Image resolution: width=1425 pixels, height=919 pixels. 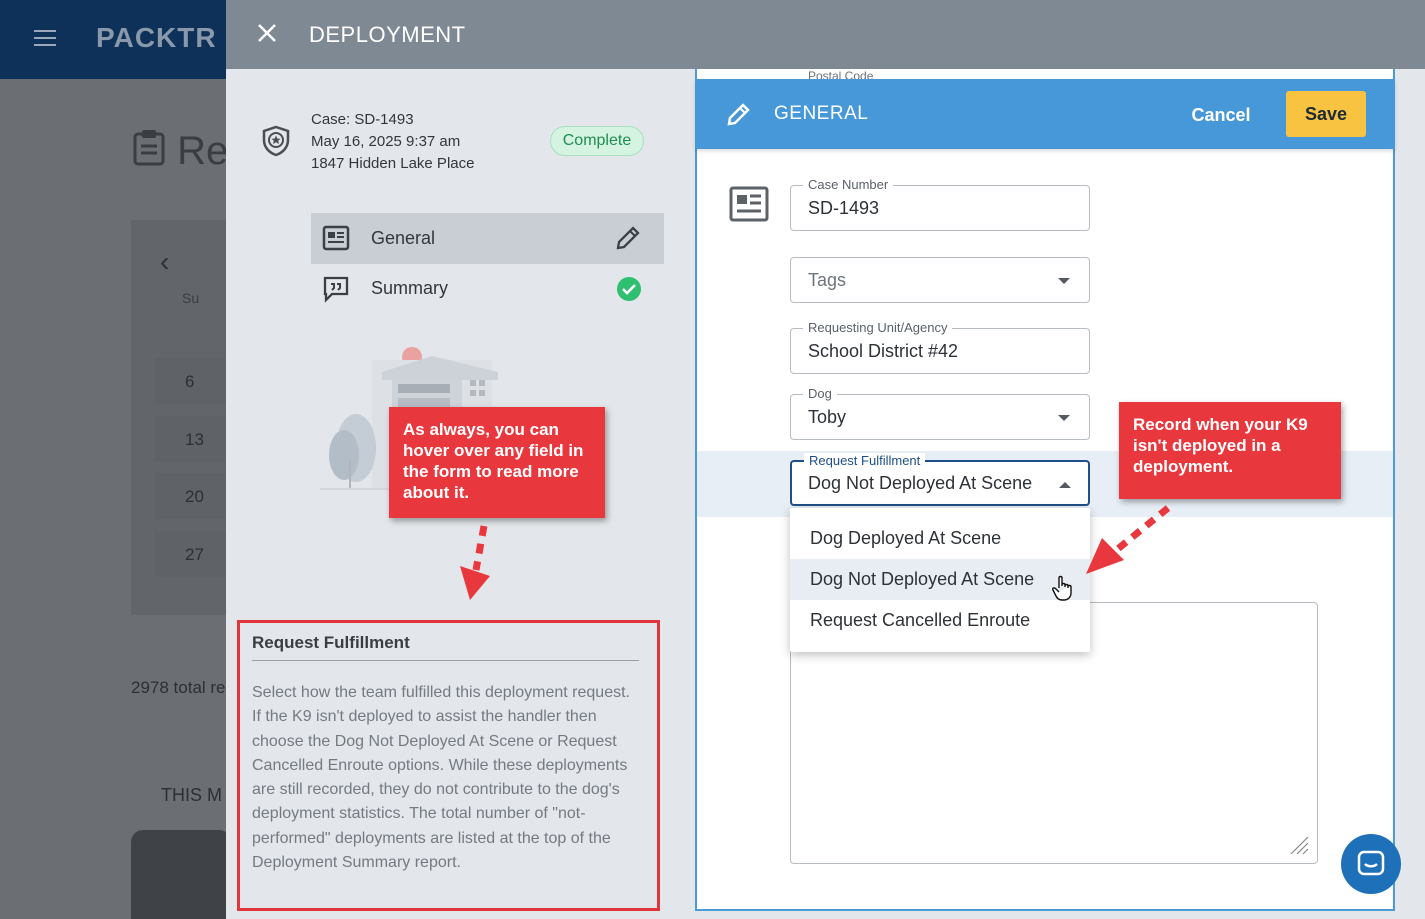 What do you see at coordinates (191, 298) in the screenshot?
I see `weekday-label: Su` at bounding box center [191, 298].